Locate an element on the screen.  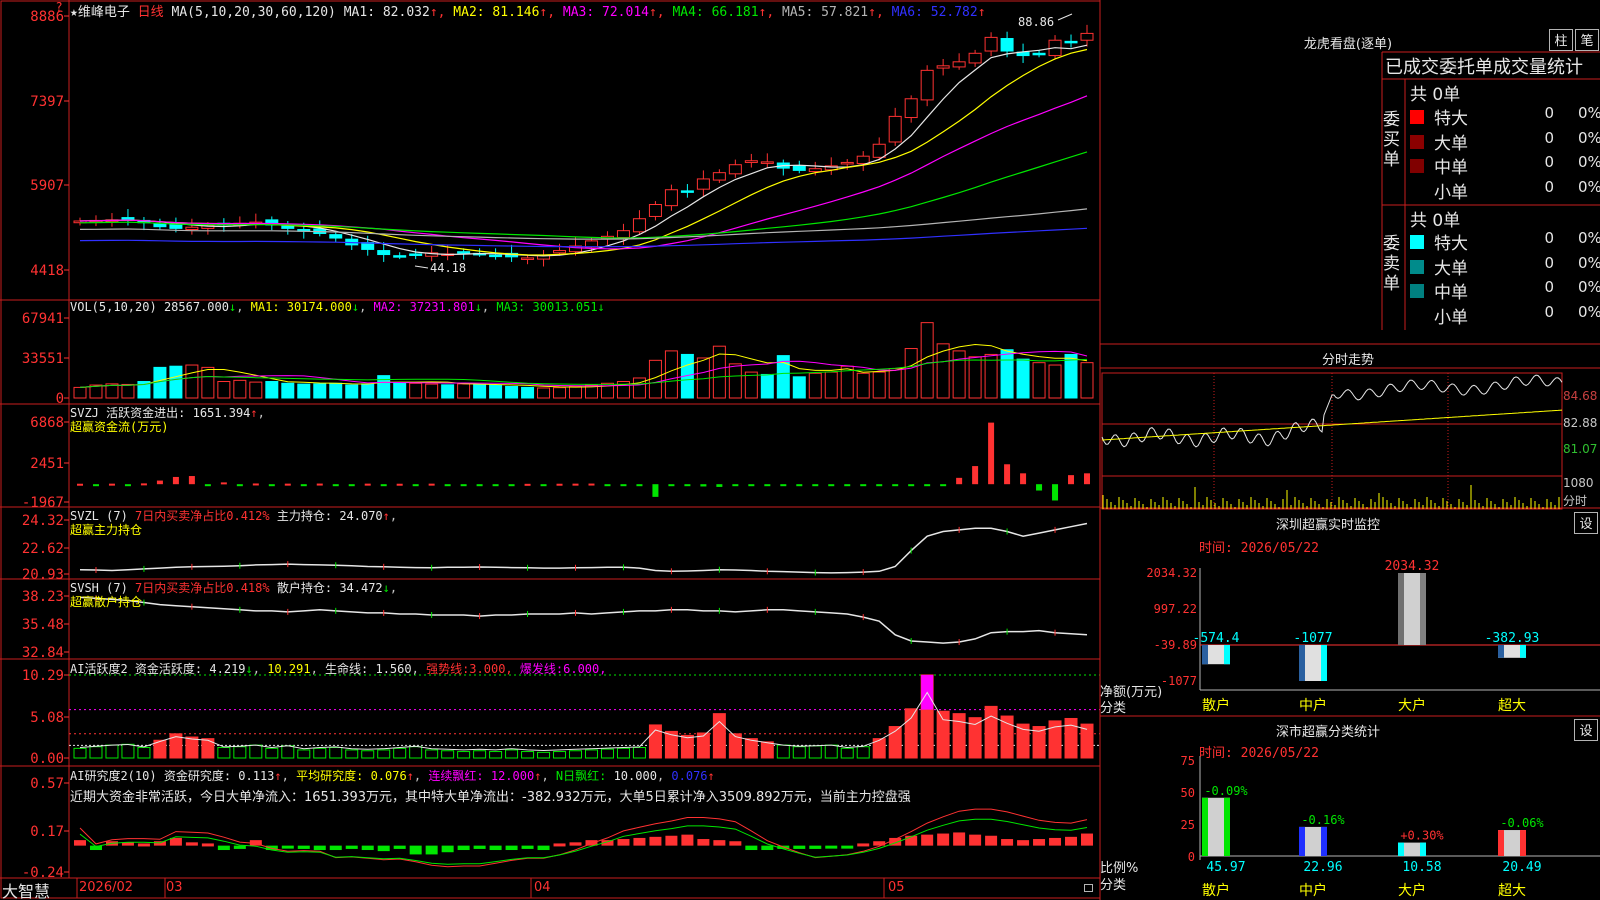
high-pointer is located at coordinates (1065, 17).